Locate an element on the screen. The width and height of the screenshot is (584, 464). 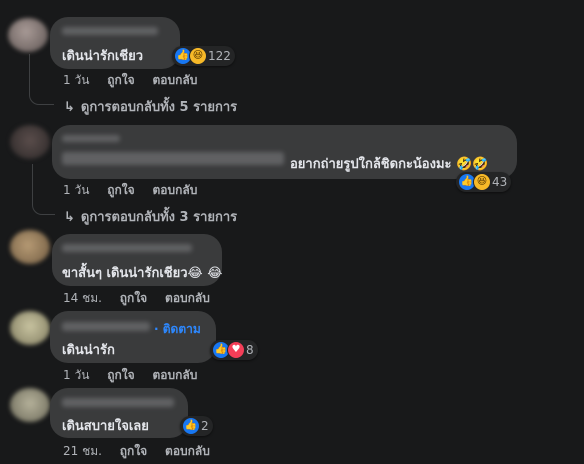
reaction-count: 43 is located at coordinates (500, 182).